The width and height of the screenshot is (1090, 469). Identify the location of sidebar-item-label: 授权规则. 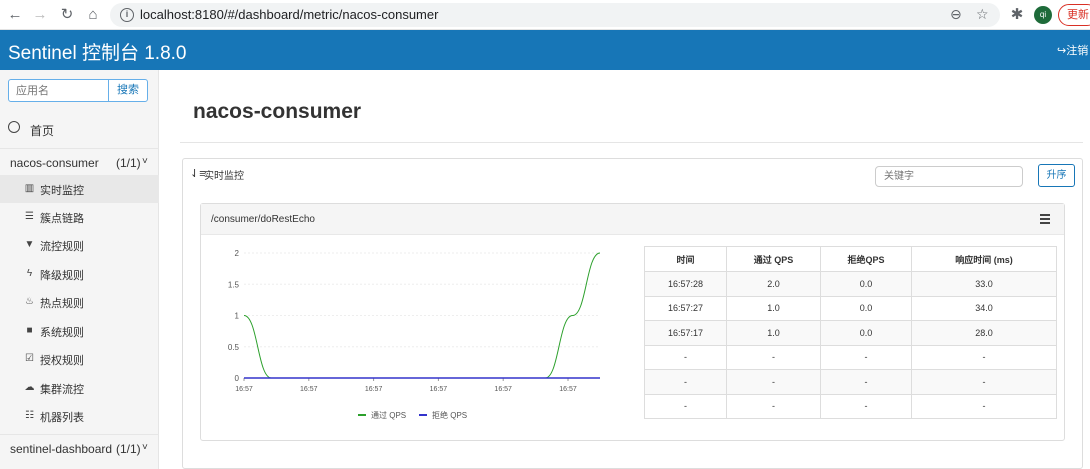
(62, 361).